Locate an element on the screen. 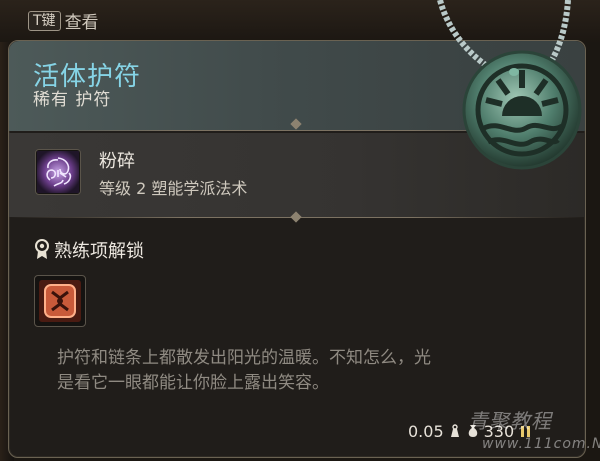 The width and height of the screenshot is (600, 461). inspect-label: 查看 is located at coordinates (81, 23).